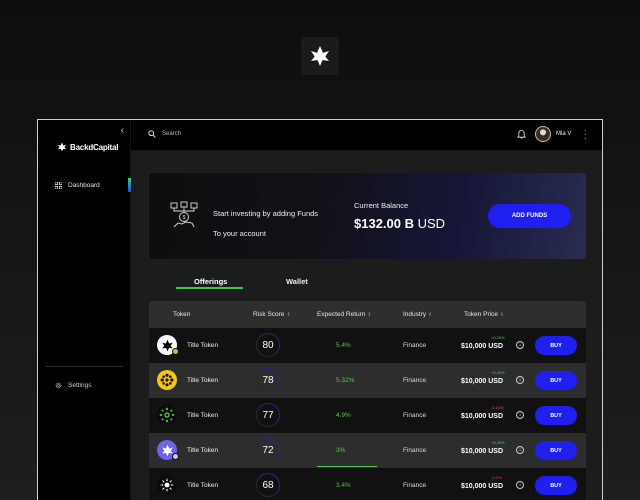 The height and width of the screenshot is (500, 640). I want to click on tab-offerings: Offerings, so click(210, 281).